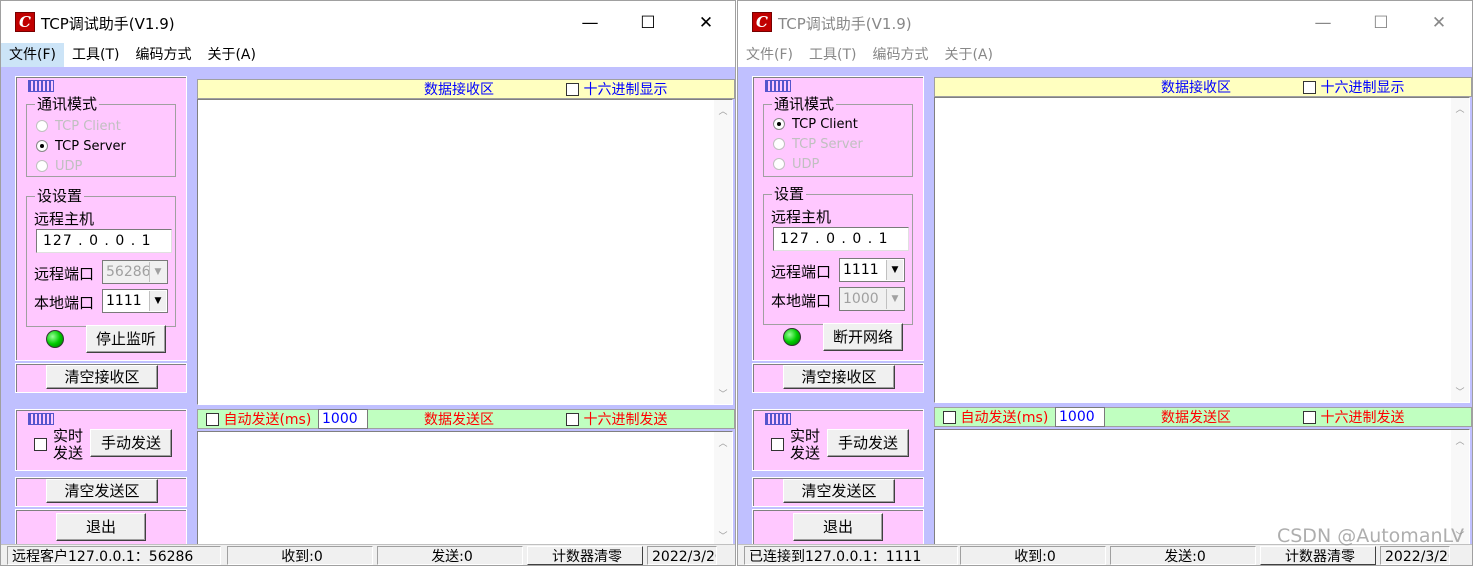  What do you see at coordinates (300, 555) in the screenshot?
I see `status-received: 收到:0` at bounding box center [300, 555].